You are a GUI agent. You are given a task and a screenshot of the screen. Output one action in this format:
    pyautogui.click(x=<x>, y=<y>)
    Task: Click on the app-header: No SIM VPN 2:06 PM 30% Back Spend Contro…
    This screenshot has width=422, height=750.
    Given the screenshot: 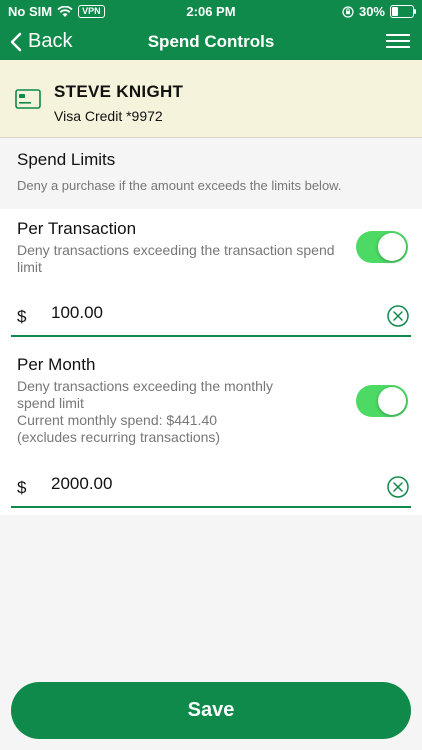 What is the action you would take?
    pyautogui.click(x=211, y=30)
    